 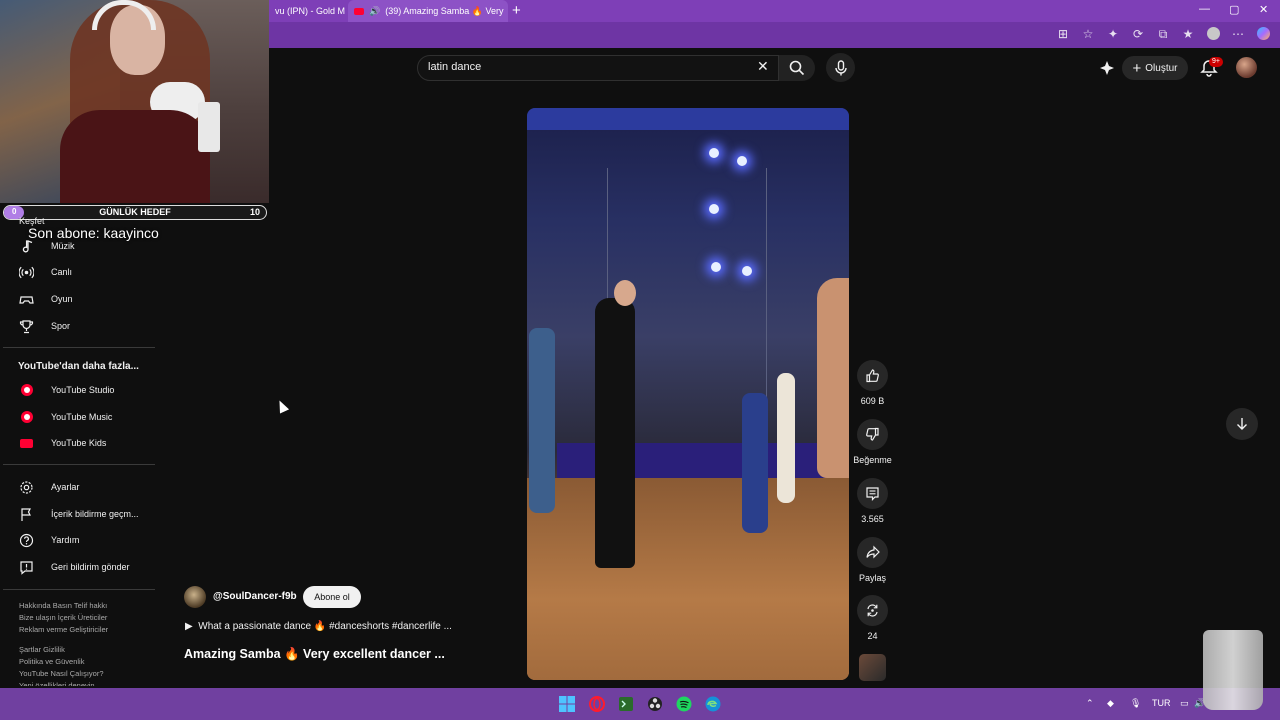 I want to click on more-icon: ⋯, so click(x=1238, y=35).